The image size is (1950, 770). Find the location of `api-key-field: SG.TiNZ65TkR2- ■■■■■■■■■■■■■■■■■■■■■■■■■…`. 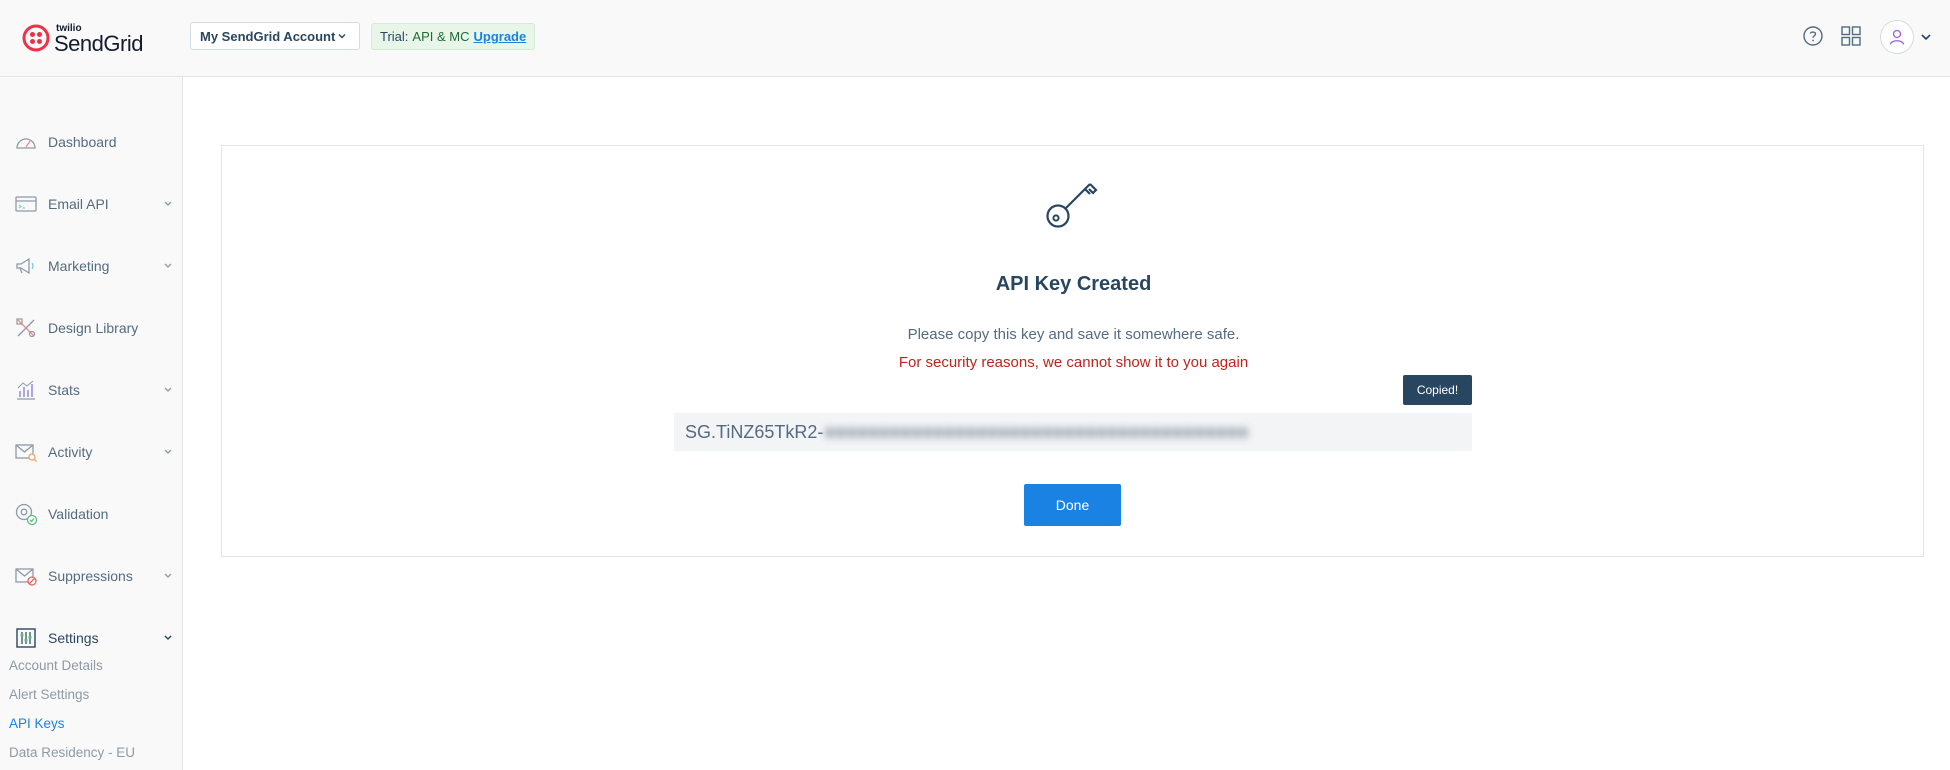

api-key-field: SG.TiNZ65TkR2- ■■■■■■■■■■■■■■■■■■■■■■■■■… is located at coordinates (1073, 432).